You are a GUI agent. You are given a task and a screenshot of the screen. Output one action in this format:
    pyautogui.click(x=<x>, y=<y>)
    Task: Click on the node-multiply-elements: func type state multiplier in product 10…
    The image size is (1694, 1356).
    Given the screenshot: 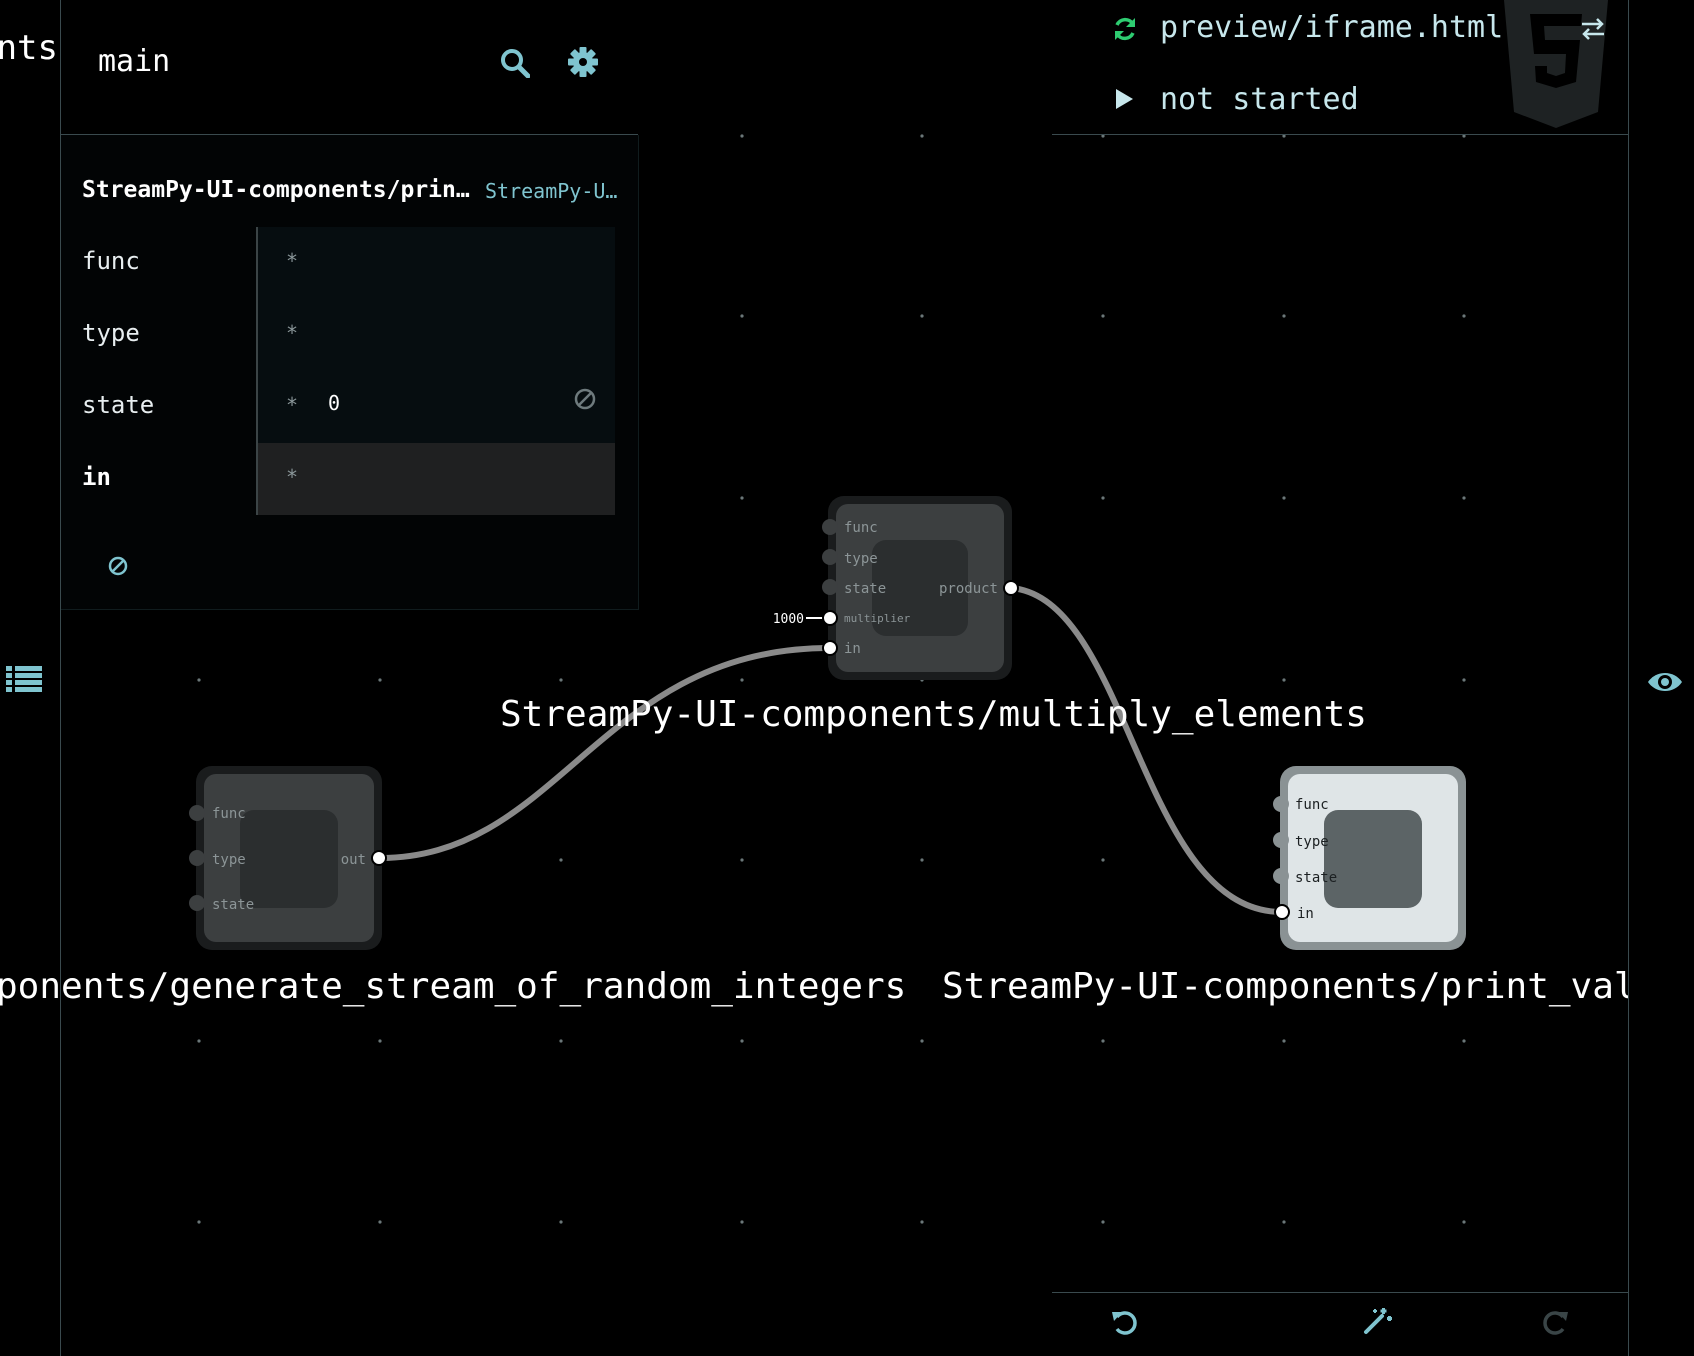 What is the action you would take?
    pyautogui.click(x=896, y=588)
    